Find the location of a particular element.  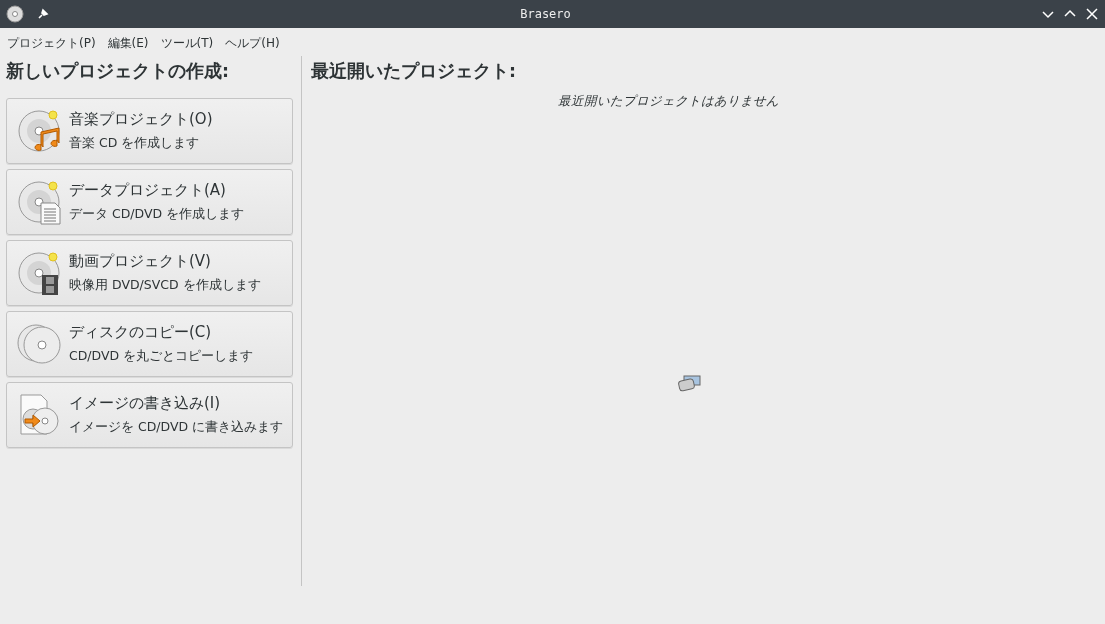

project-button: データプロジェクト(A) データ CD/DVD を作成します is located at coordinates (149, 202).